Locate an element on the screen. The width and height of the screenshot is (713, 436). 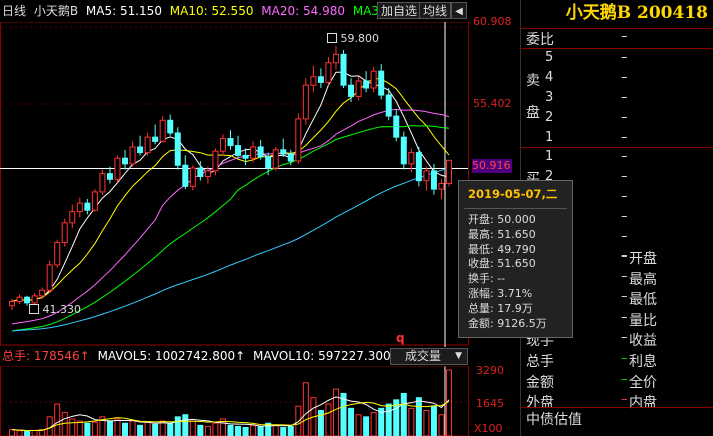
sell-level-5: 5 is located at coordinates (549, 57).